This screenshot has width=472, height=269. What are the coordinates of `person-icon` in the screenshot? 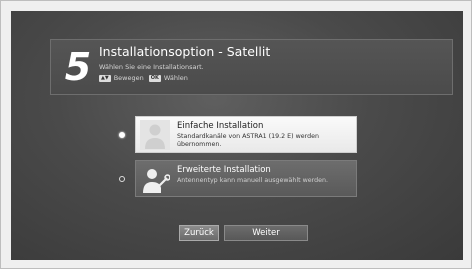 It's located at (155, 135).